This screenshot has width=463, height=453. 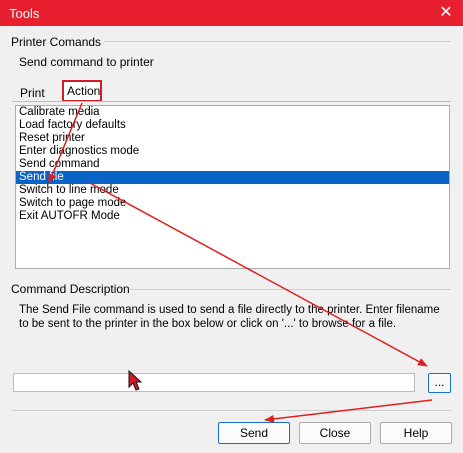 What do you see at coordinates (335, 433) in the screenshot?
I see `close-button: Close` at bounding box center [335, 433].